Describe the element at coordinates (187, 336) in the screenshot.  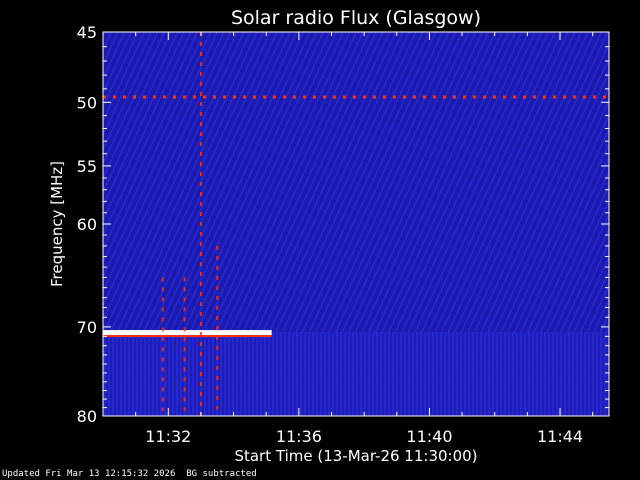
I see `interference-line-edge` at that location.